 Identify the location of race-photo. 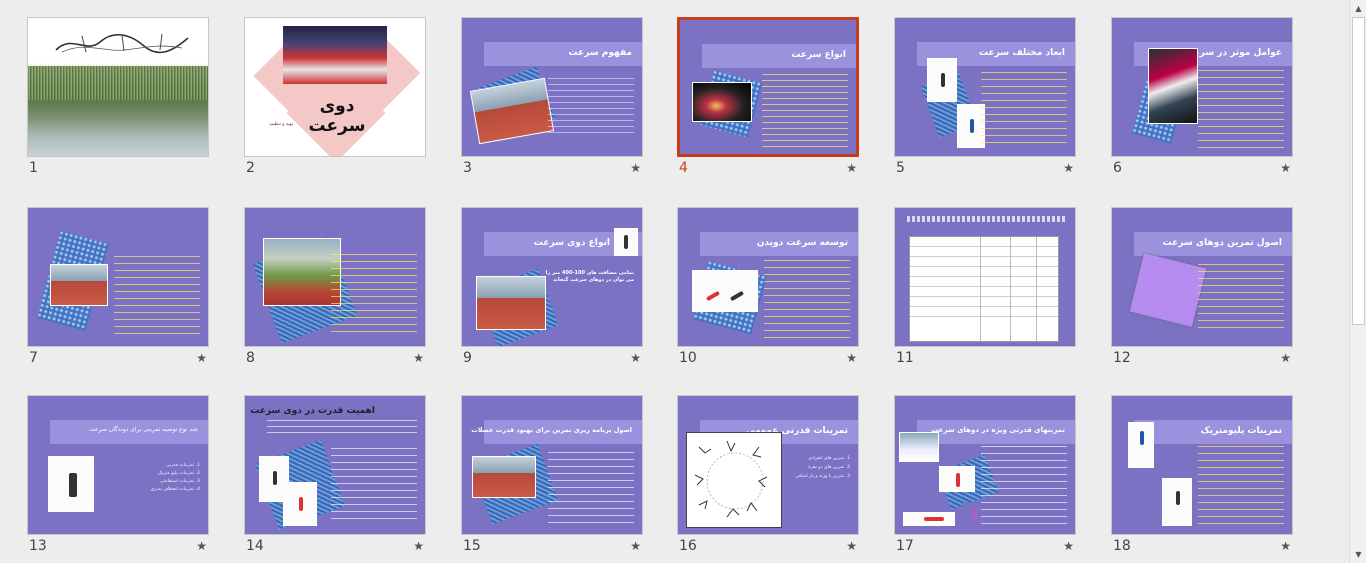
(302, 272).